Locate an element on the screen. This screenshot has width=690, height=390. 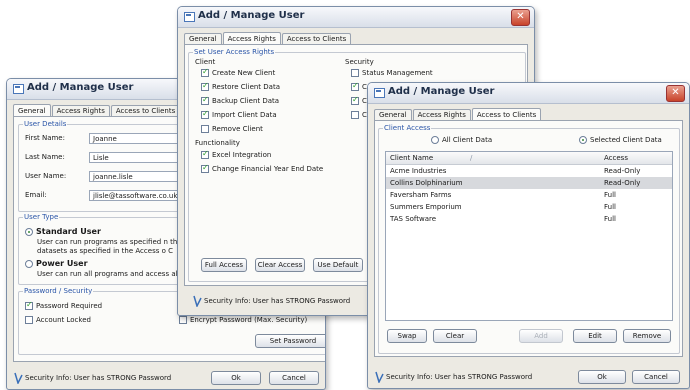
remove-client-checkbox: Remove Client is located at coordinates (232, 129).